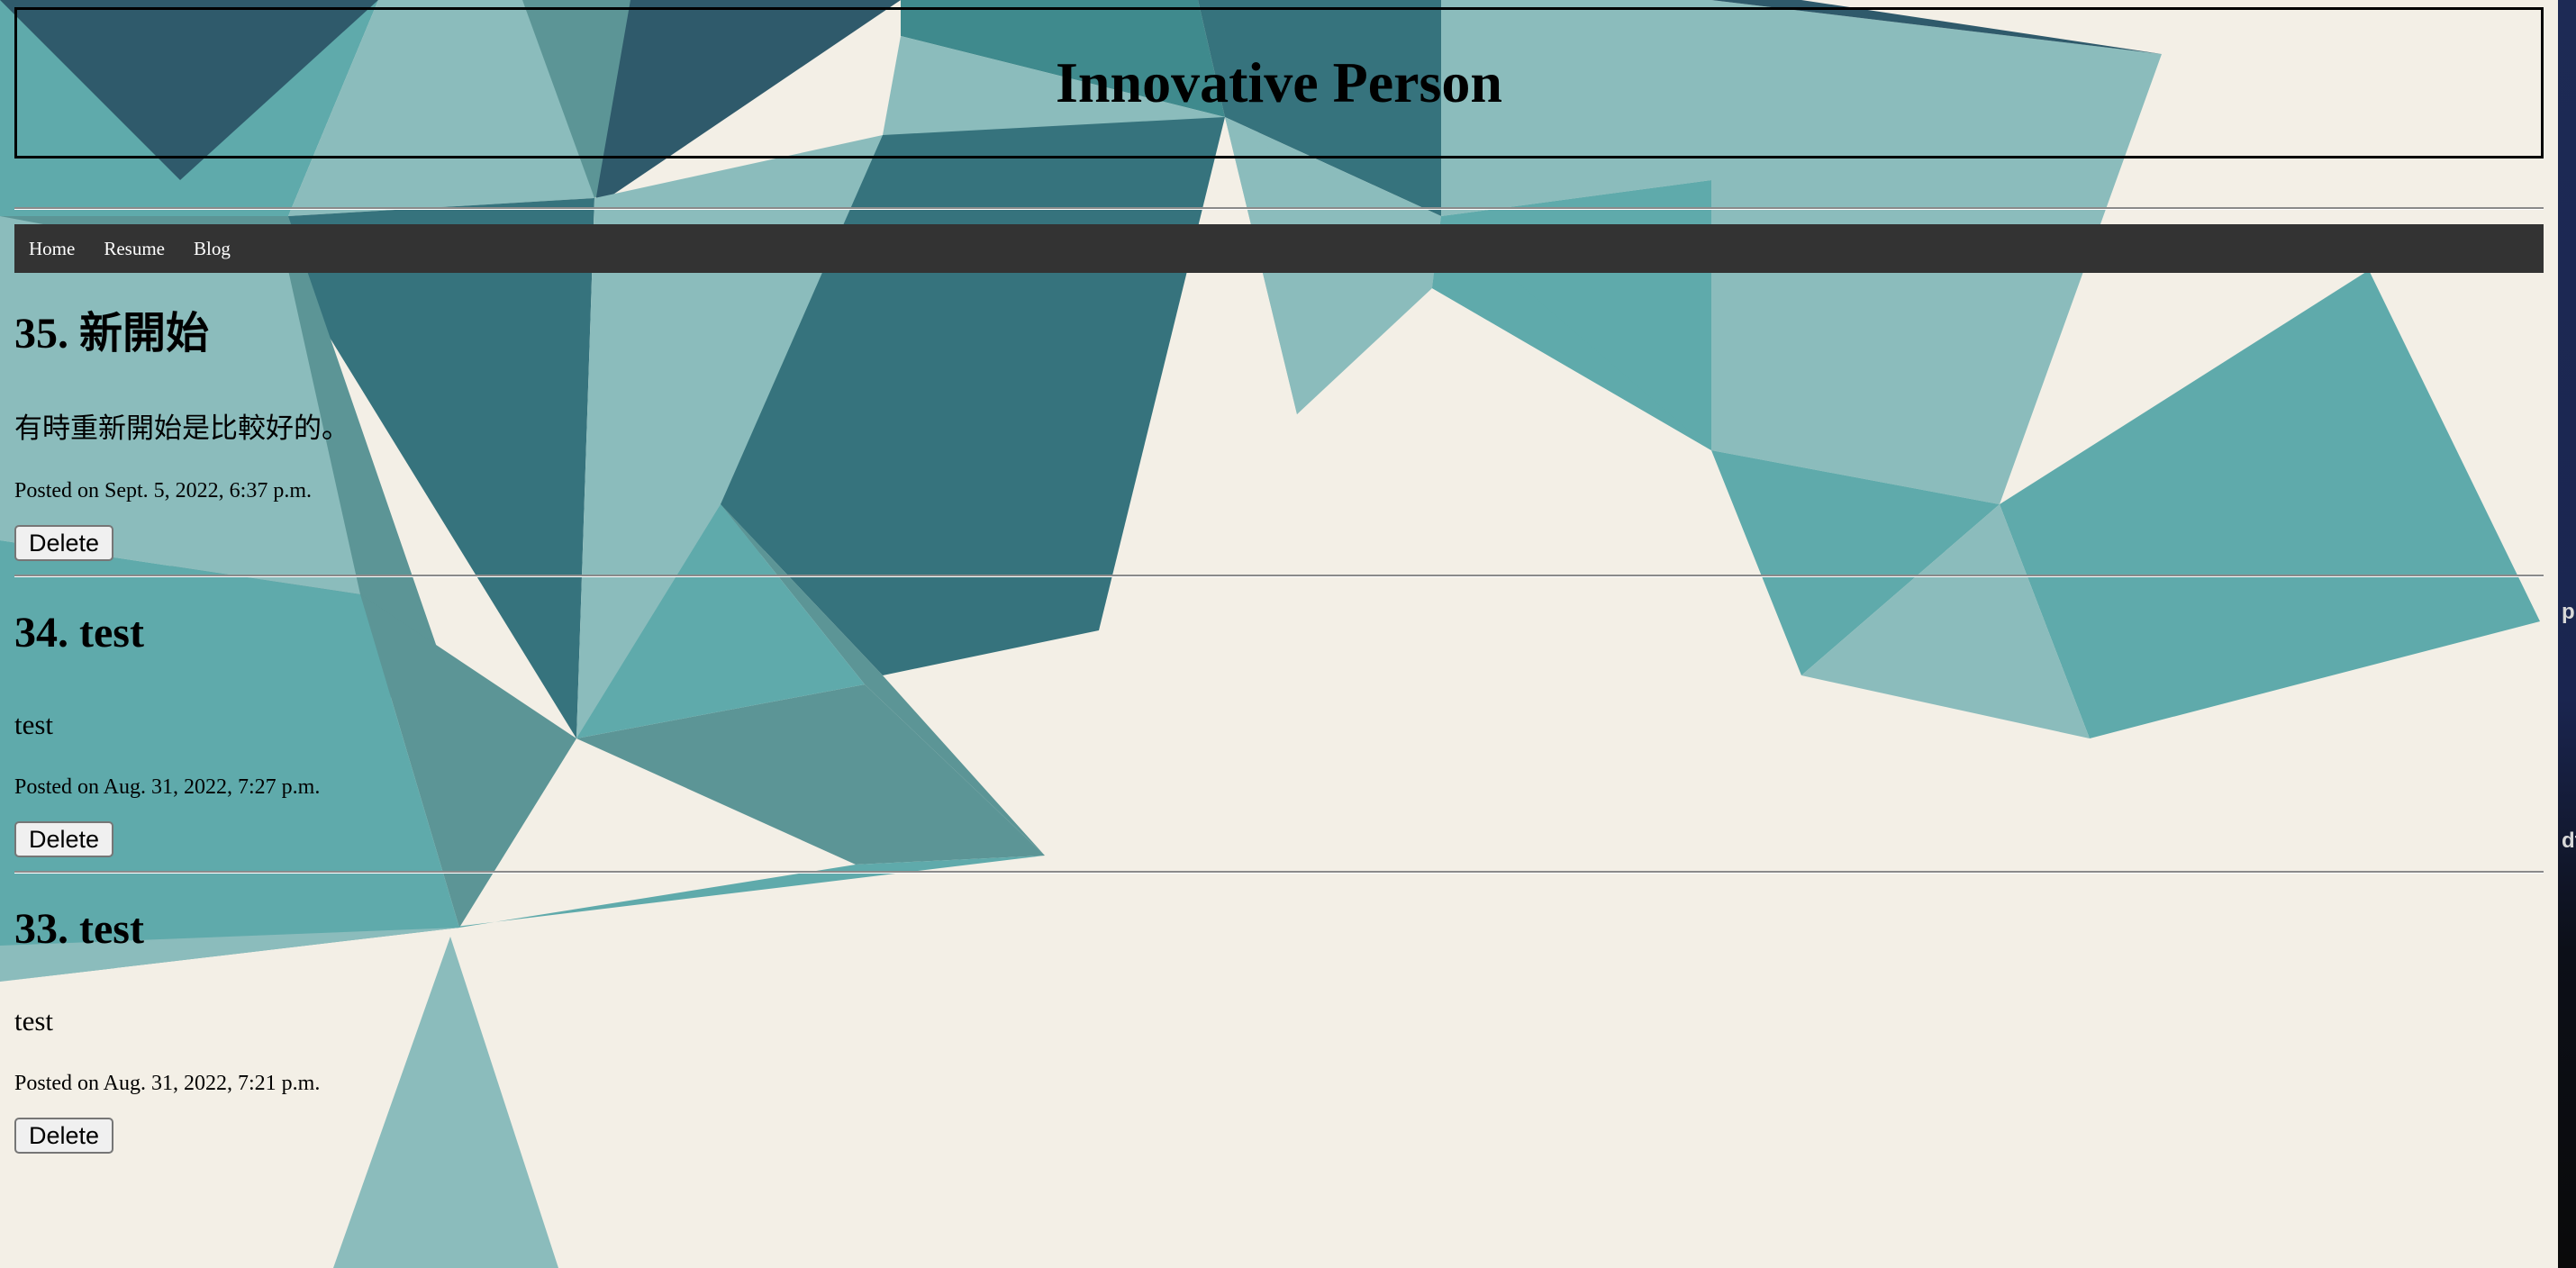 Image resolution: width=2576 pixels, height=1268 pixels. What do you see at coordinates (181, 428) in the screenshot?
I see `post-body: 有時重新開始是比較好的。` at bounding box center [181, 428].